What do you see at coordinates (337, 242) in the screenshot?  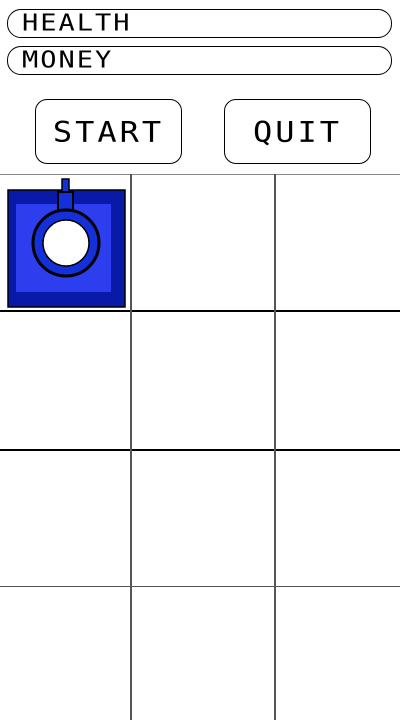 I see `board-cell-r1-c3` at bounding box center [337, 242].